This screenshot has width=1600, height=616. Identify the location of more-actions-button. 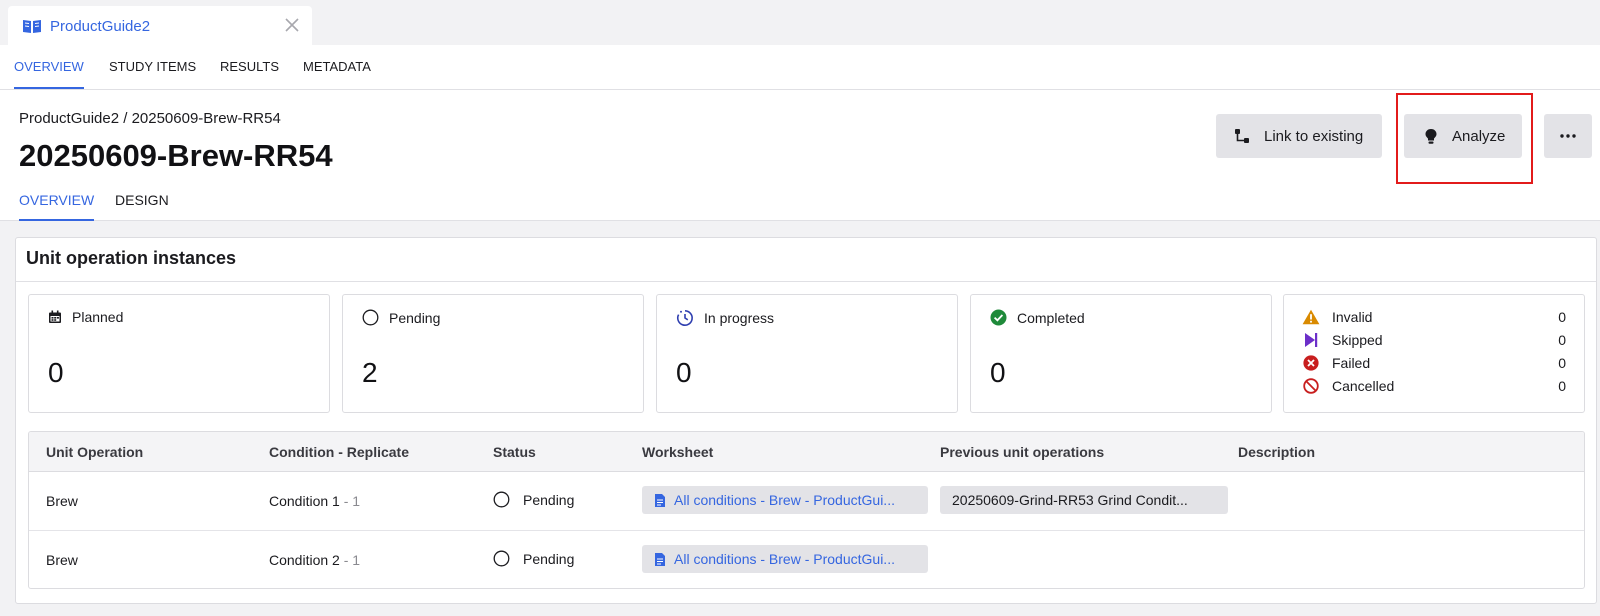
(1568, 136).